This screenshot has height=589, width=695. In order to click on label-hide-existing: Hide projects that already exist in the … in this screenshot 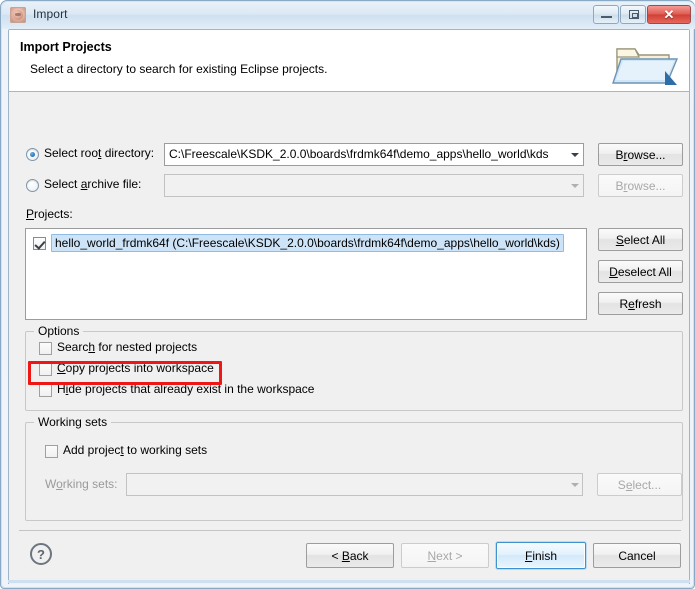, I will do `click(186, 389)`.